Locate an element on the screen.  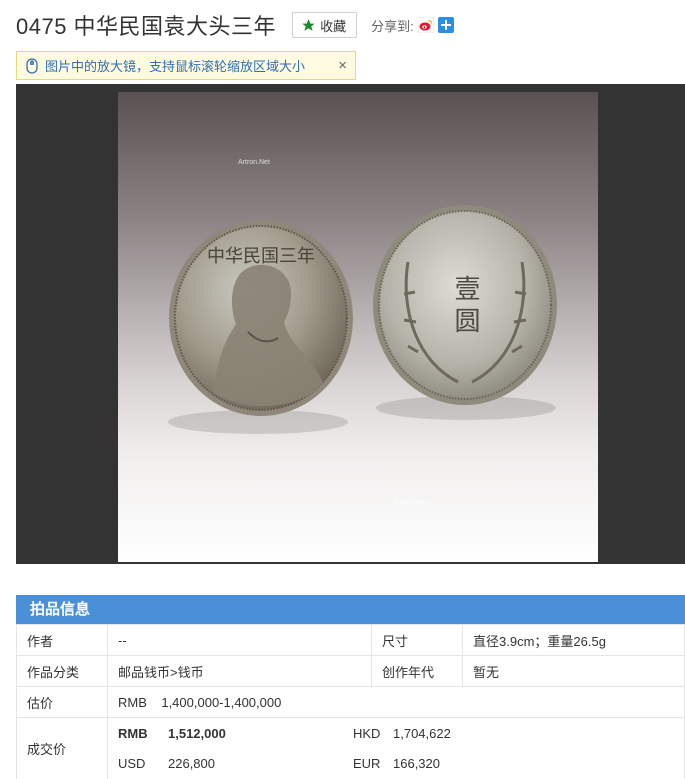
weibo-share-icon is located at coordinates (426, 25).